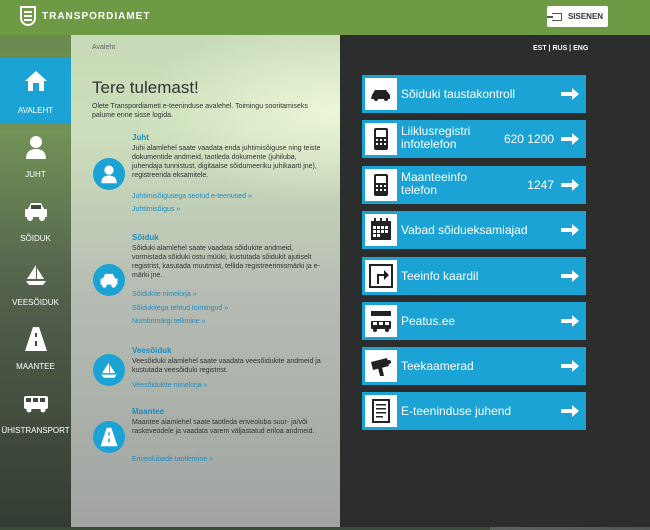  I want to click on road-sign-icon, so click(381, 276).